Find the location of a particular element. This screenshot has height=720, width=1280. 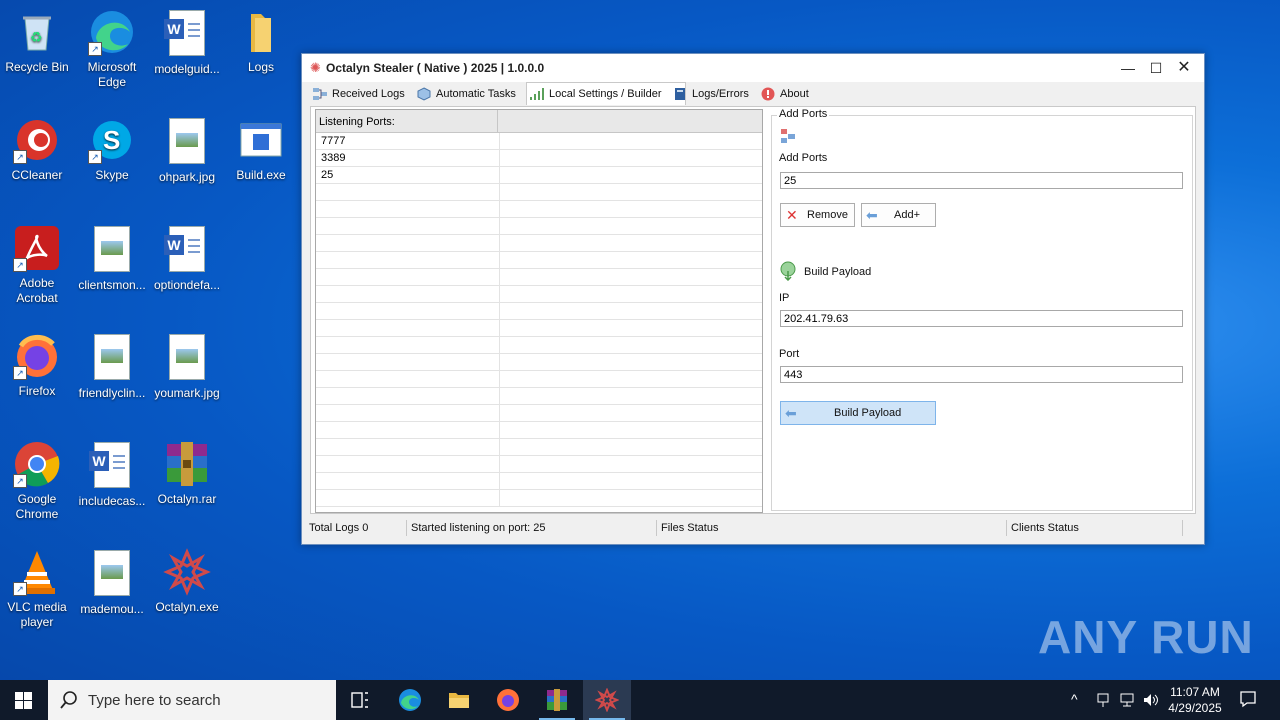

desktop-icon-label: Adobe Acrobat is located at coordinates (37, 290).